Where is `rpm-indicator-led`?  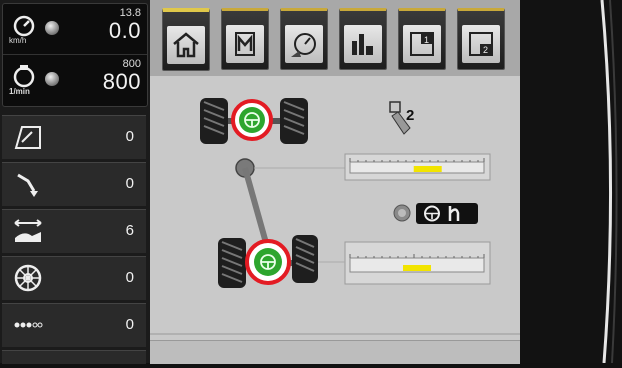 rpm-indicator-led is located at coordinates (52, 79).